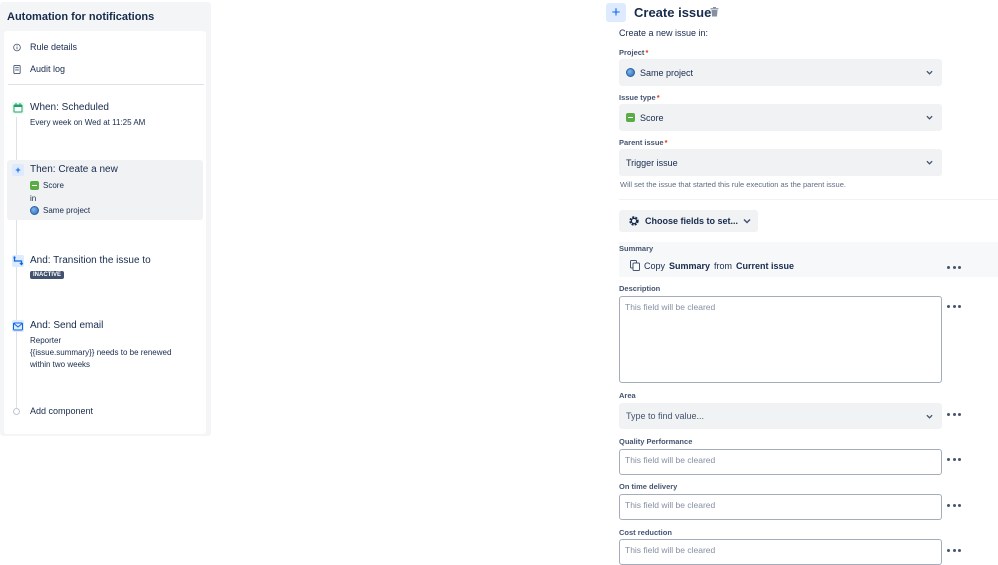  What do you see at coordinates (105, 268) in the screenshot?
I see `action-step-transition: And: Transition the issue to INACTIVE` at bounding box center [105, 268].